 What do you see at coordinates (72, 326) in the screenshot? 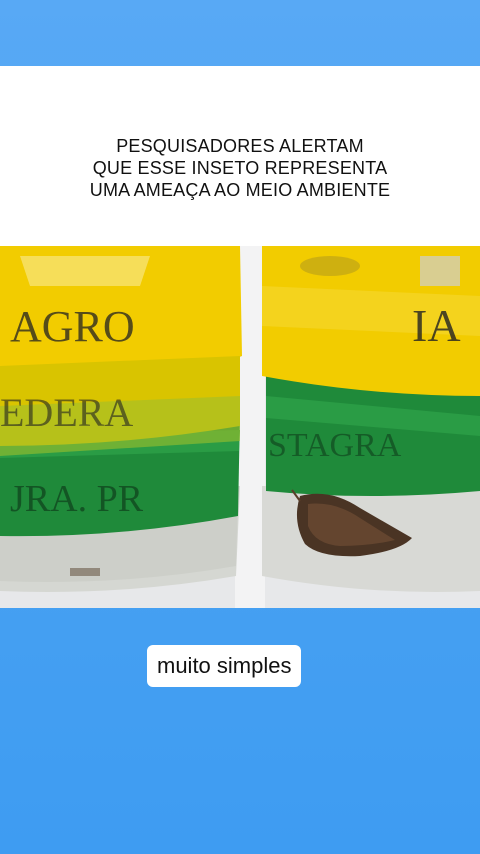
I see `svg-text: AGRO` at bounding box center [72, 326].